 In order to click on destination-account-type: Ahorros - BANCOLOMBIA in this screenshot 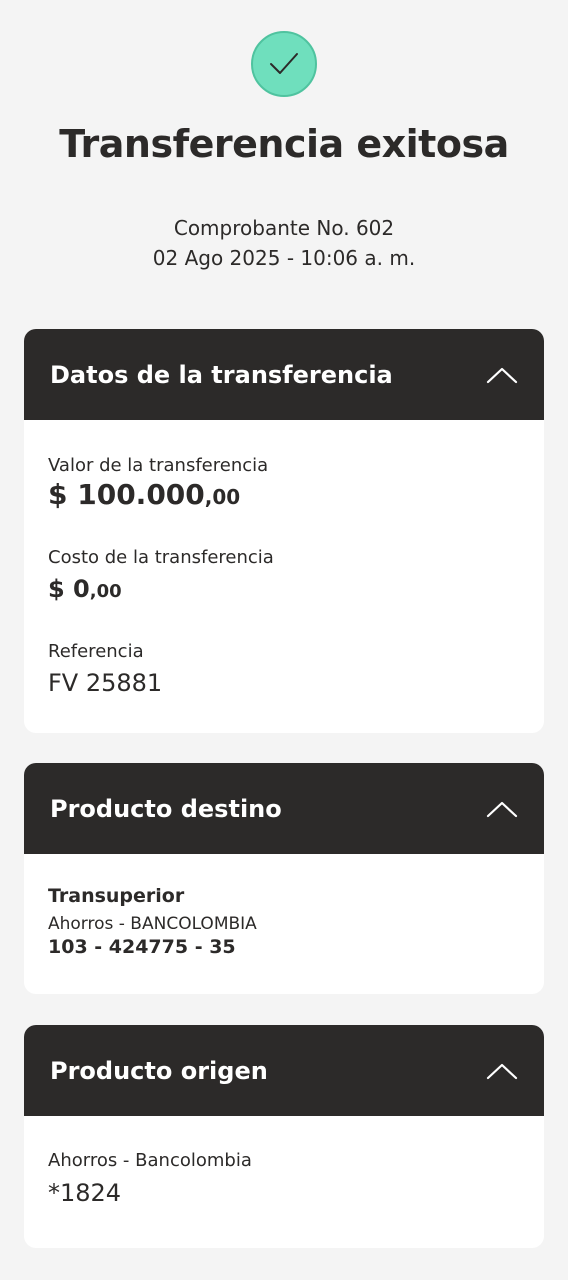, I will do `click(152, 924)`.